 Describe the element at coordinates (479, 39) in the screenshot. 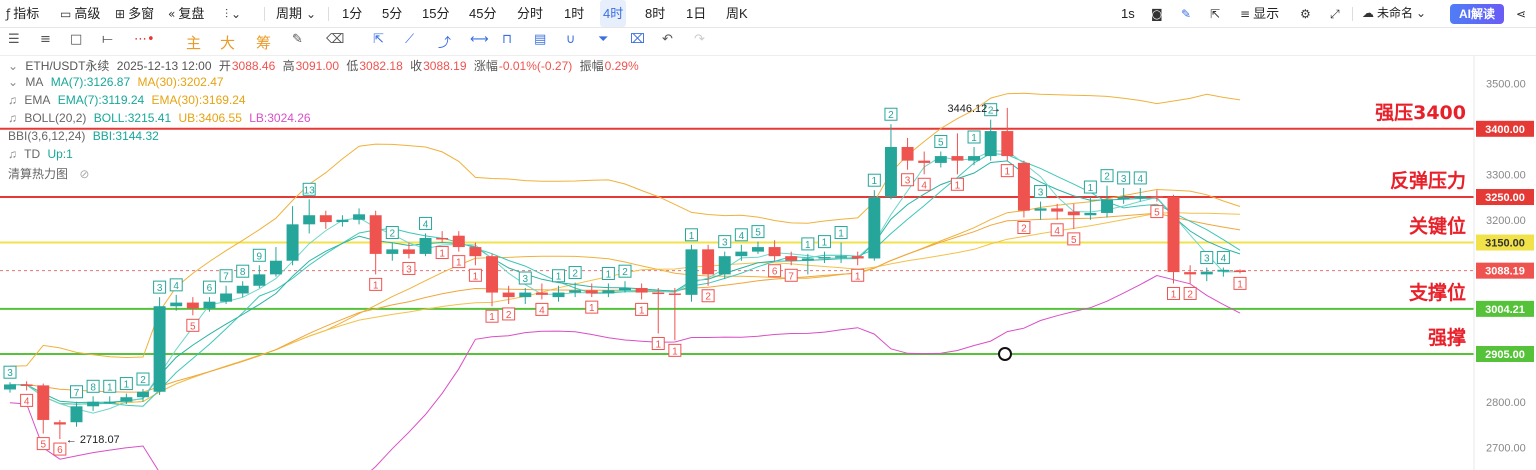

I see `range-tool-icon: ⟷` at that location.